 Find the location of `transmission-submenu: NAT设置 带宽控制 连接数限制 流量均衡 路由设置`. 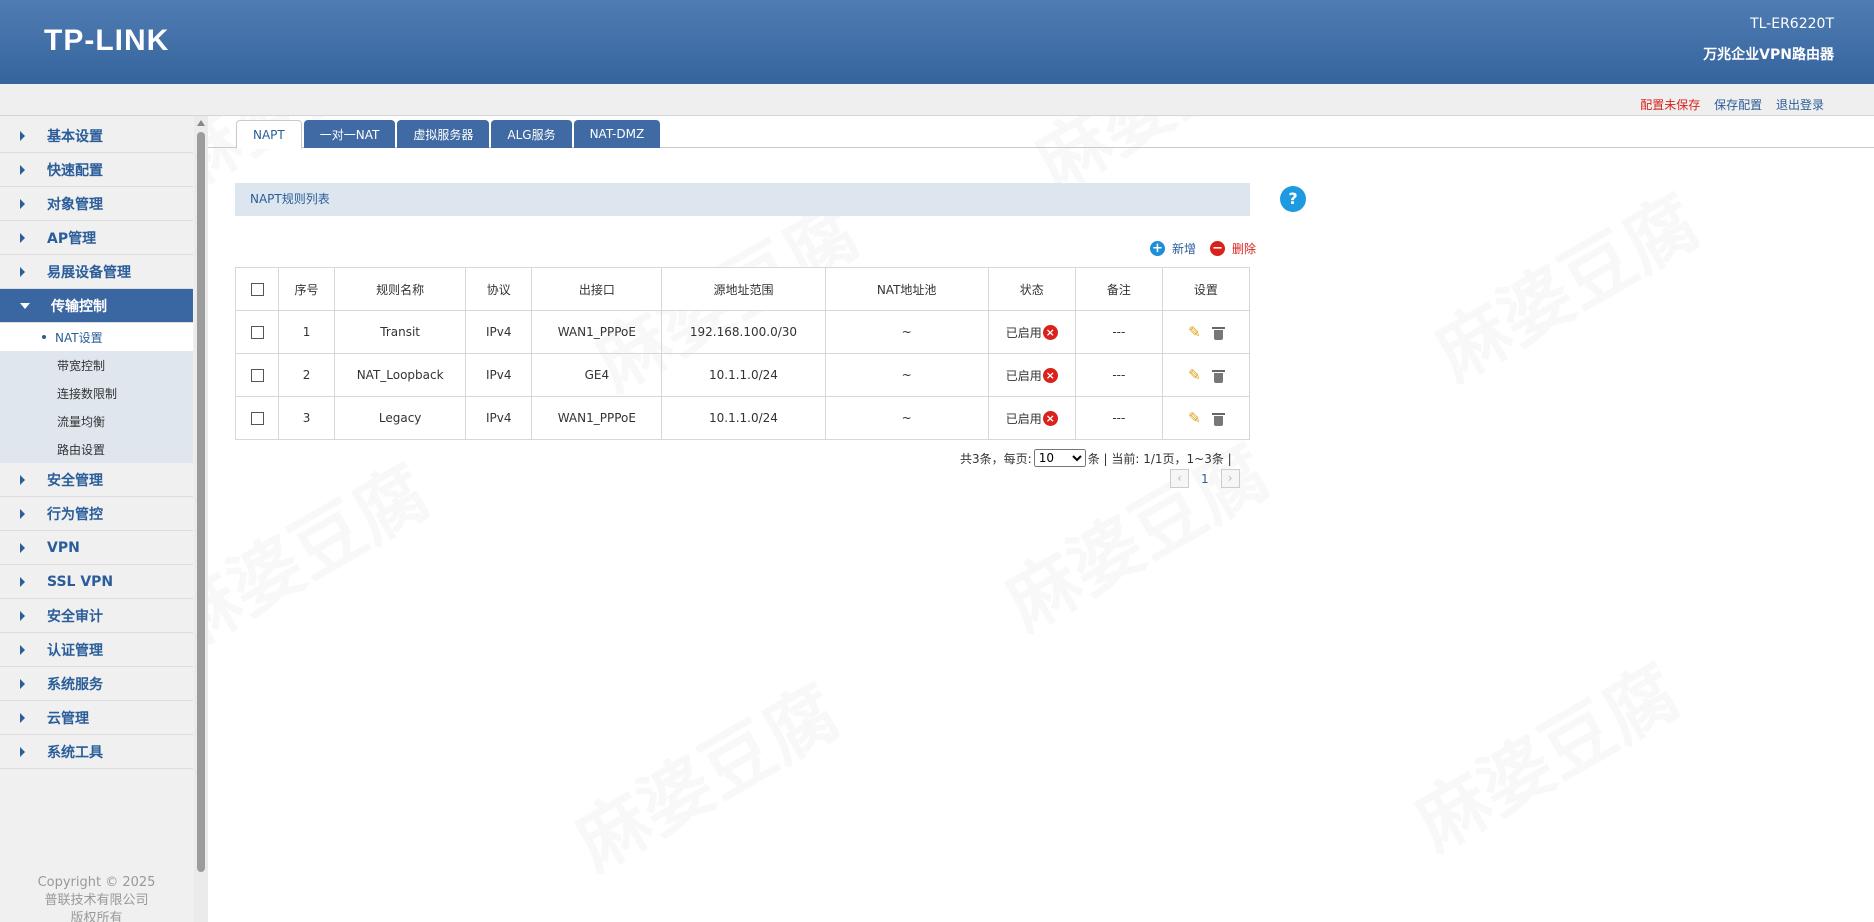

transmission-submenu: NAT设置 带宽控制 连接数限制 流量均衡 路由设置 is located at coordinates (96, 393).